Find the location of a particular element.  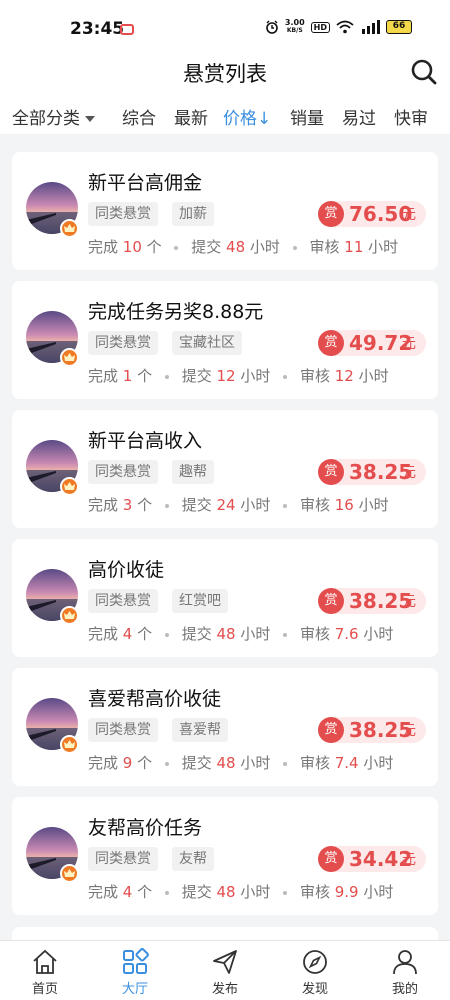

task-title: 高价收徒 is located at coordinates (126, 570).